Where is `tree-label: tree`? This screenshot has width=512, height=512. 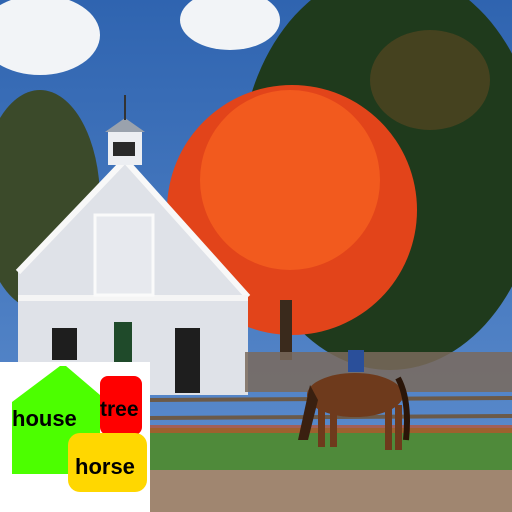
tree-label: tree is located at coordinates (119, 409).